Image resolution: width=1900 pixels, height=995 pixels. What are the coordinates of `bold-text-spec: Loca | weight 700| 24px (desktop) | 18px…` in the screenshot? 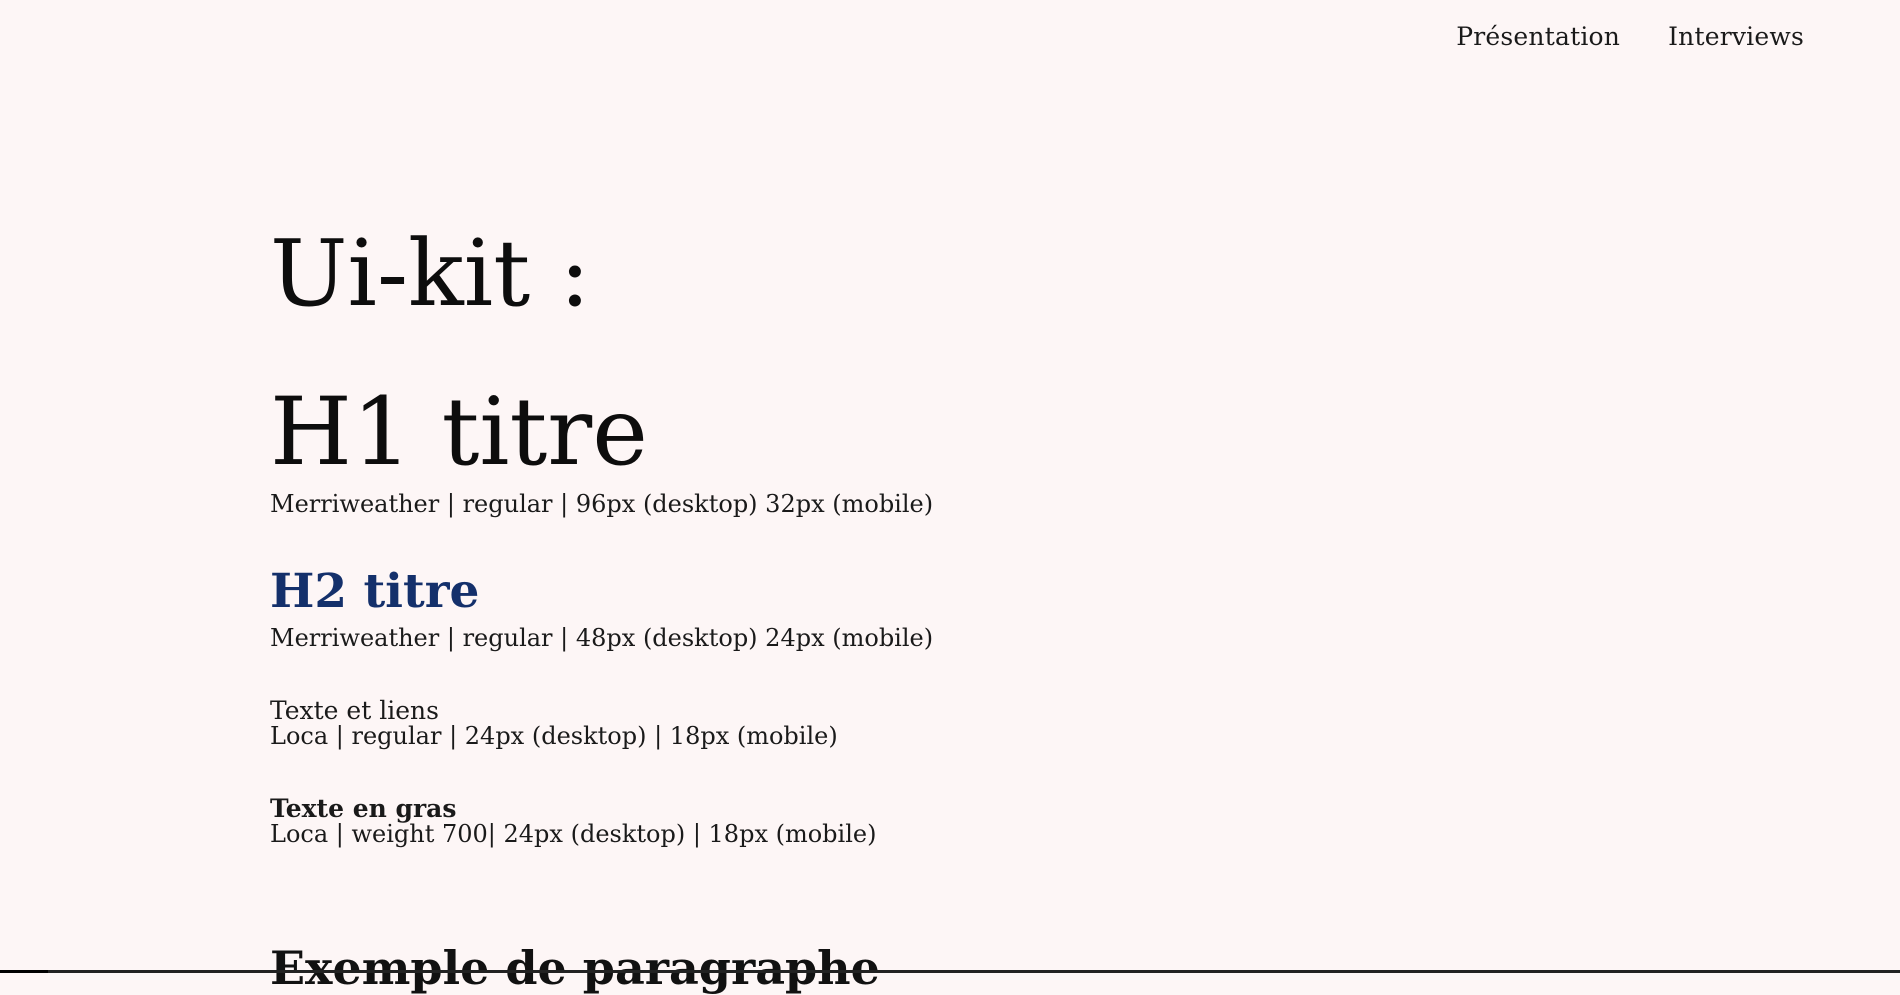 It's located at (573, 834).